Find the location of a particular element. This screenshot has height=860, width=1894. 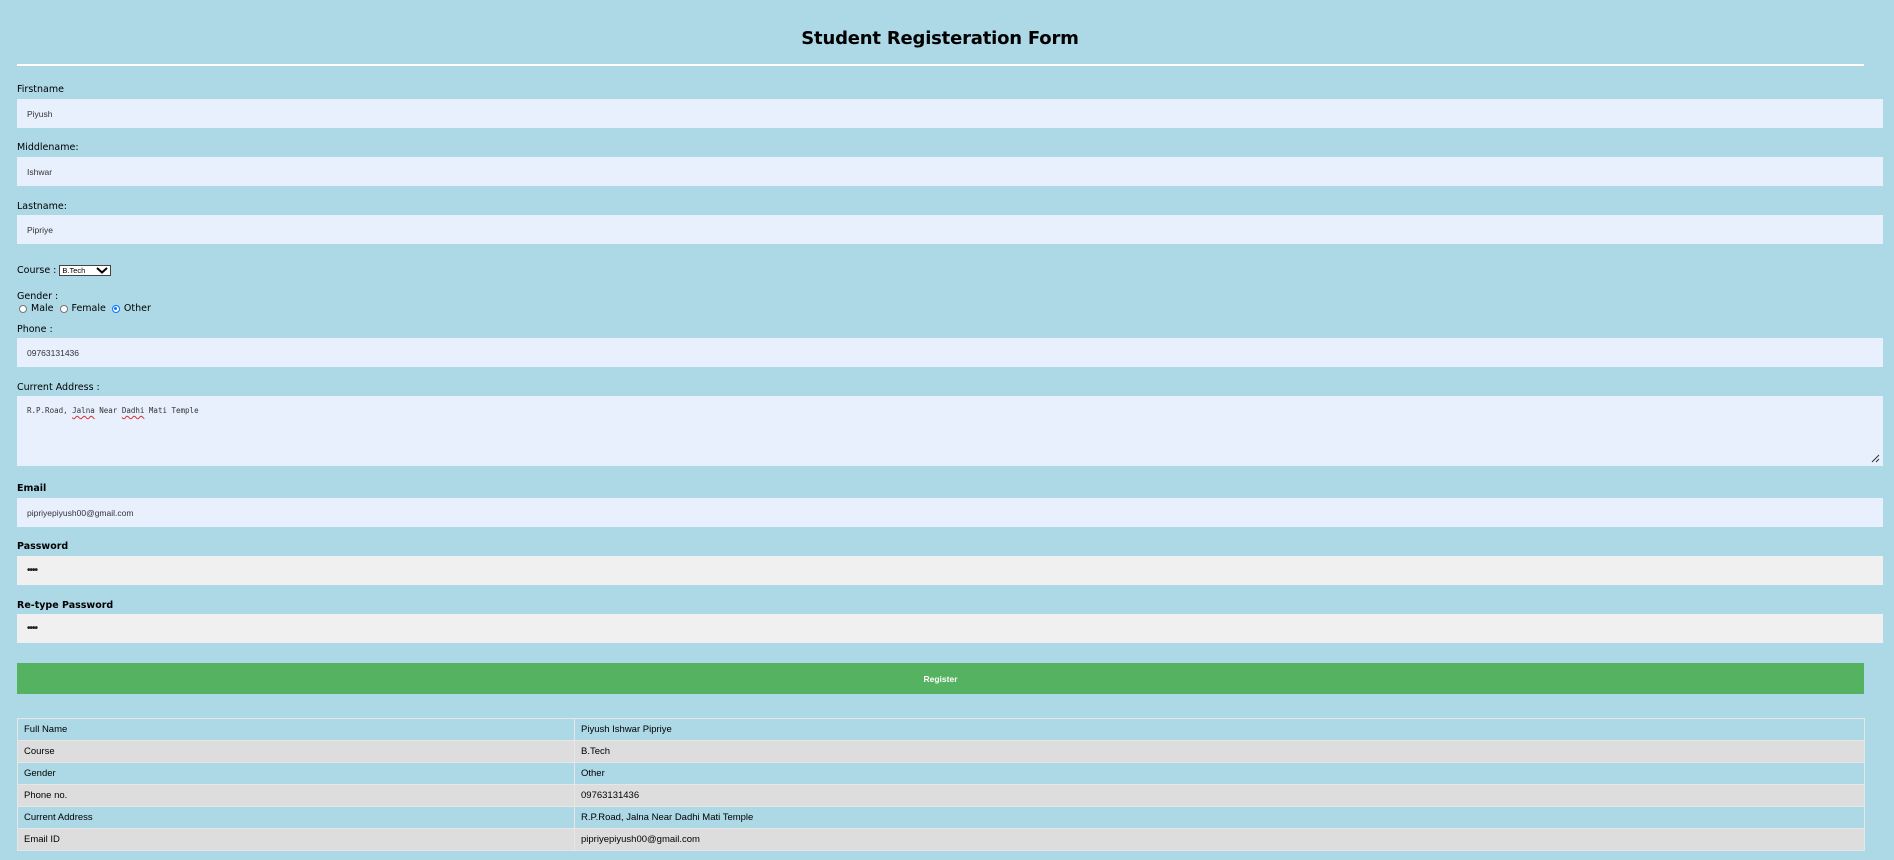

middlename-input is located at coordinates (950, 171).